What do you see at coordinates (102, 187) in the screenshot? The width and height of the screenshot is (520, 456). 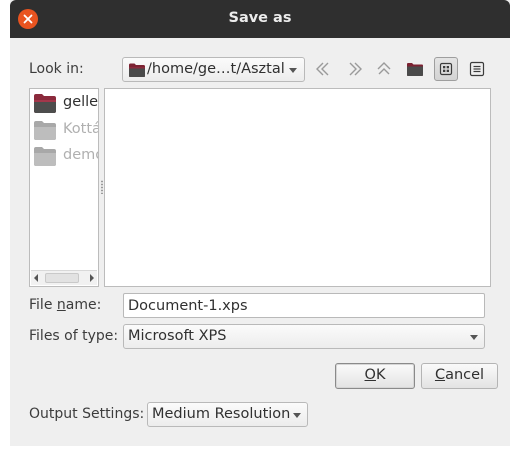 I see `splitter-grip-icon` at bounding box center [102, 187].